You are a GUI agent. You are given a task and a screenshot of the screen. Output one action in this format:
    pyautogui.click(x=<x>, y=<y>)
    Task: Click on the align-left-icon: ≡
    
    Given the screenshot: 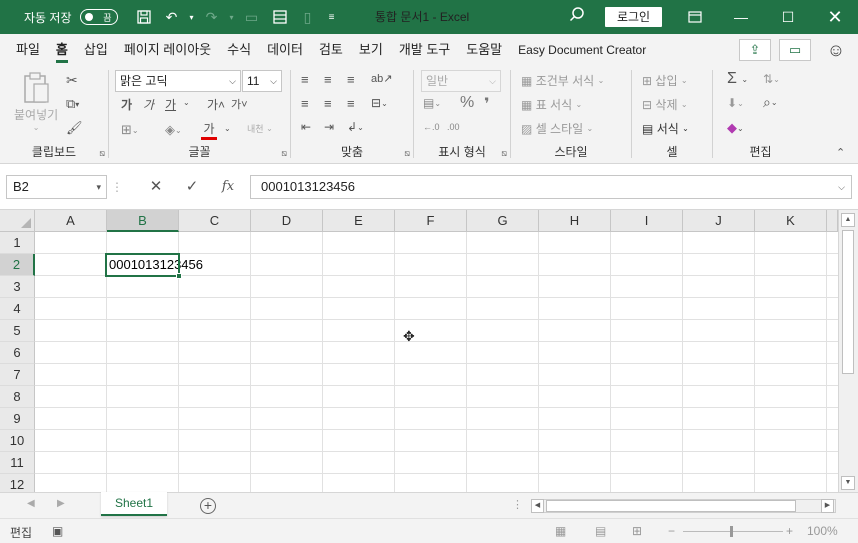 What is the action you would take?
    pyautogui.click(x=305, y=103)
    